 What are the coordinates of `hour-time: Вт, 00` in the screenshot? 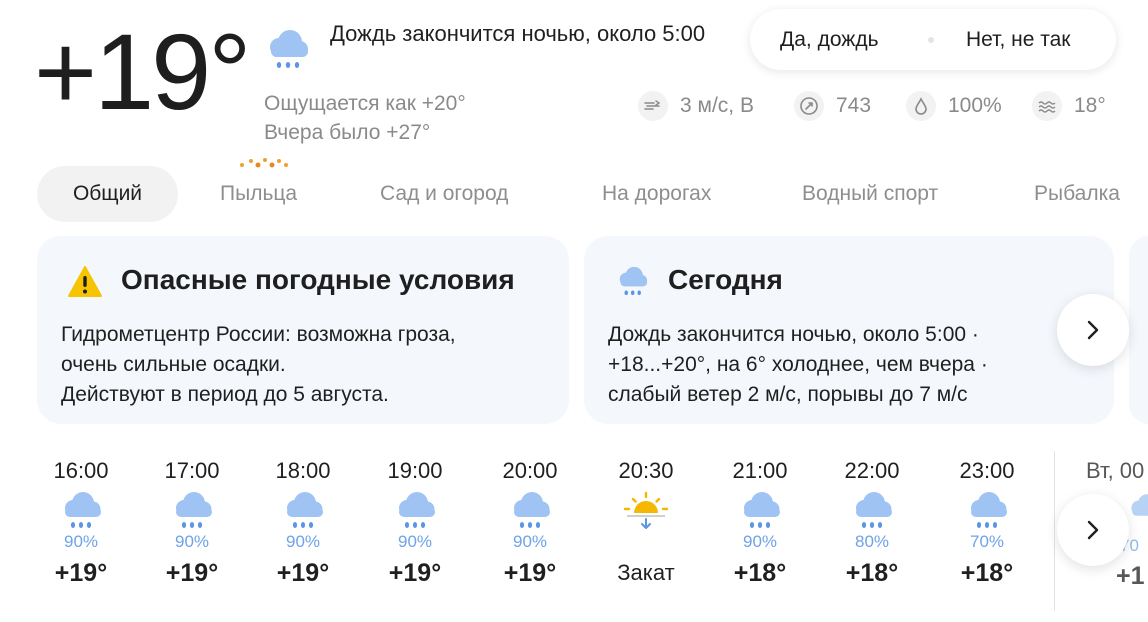 It's located at (1115, 470).